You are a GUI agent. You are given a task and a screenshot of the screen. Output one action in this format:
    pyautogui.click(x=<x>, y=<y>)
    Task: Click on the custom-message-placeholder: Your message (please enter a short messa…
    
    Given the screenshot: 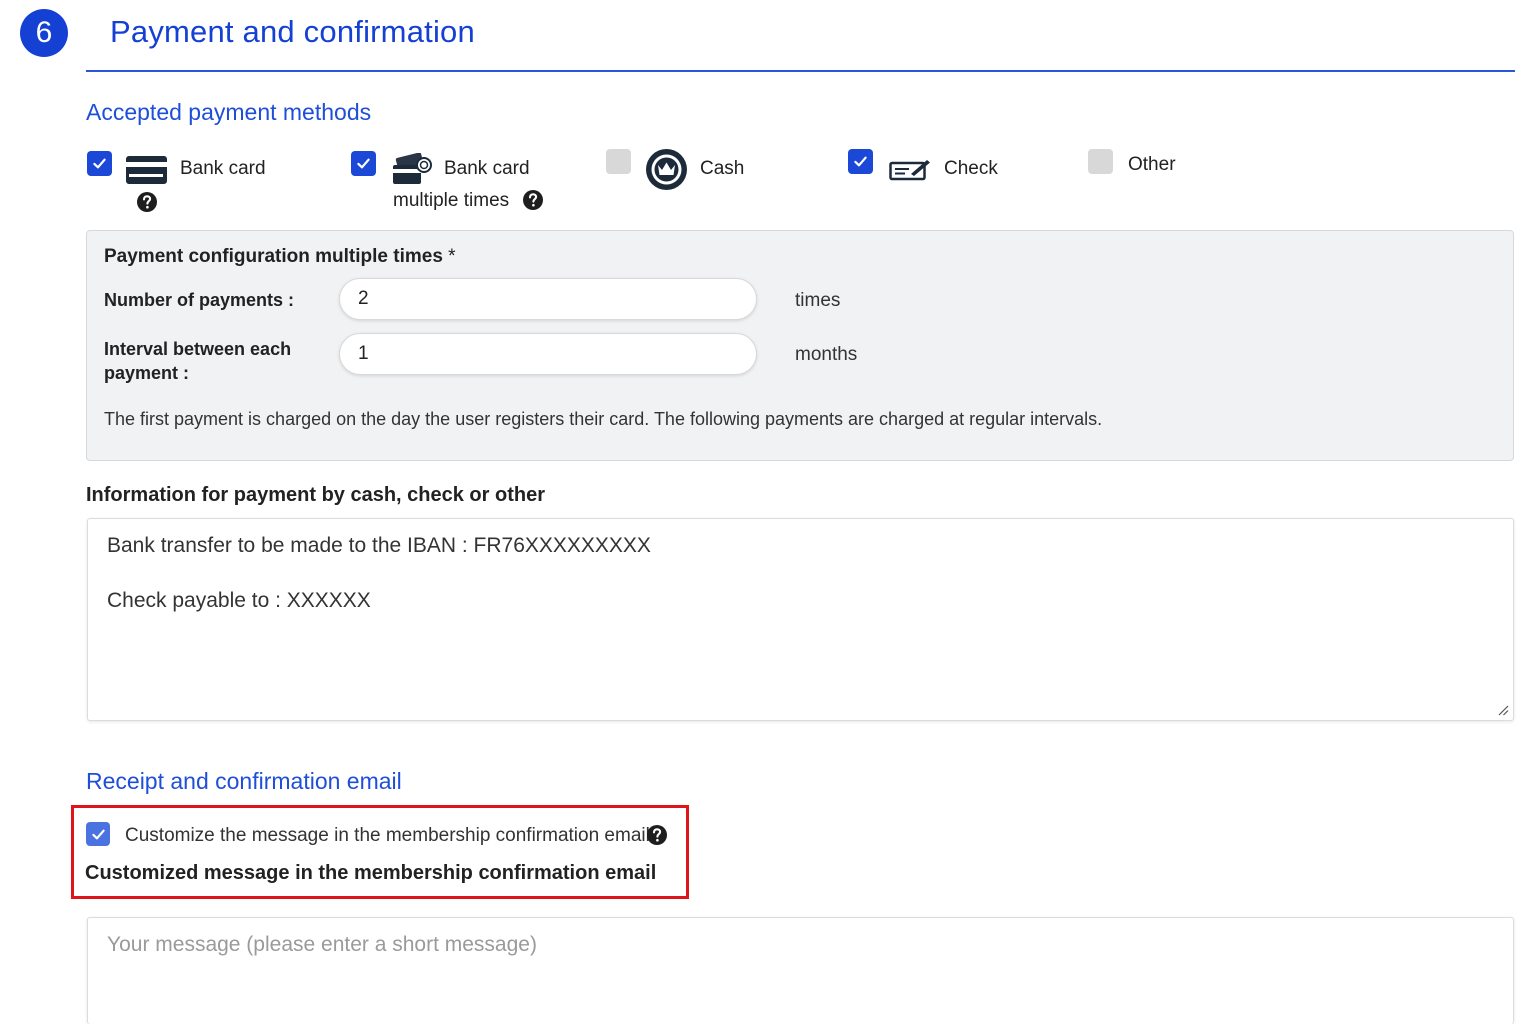 What is the action you would take?
    pyautogui.click(x=322, y=944)
    